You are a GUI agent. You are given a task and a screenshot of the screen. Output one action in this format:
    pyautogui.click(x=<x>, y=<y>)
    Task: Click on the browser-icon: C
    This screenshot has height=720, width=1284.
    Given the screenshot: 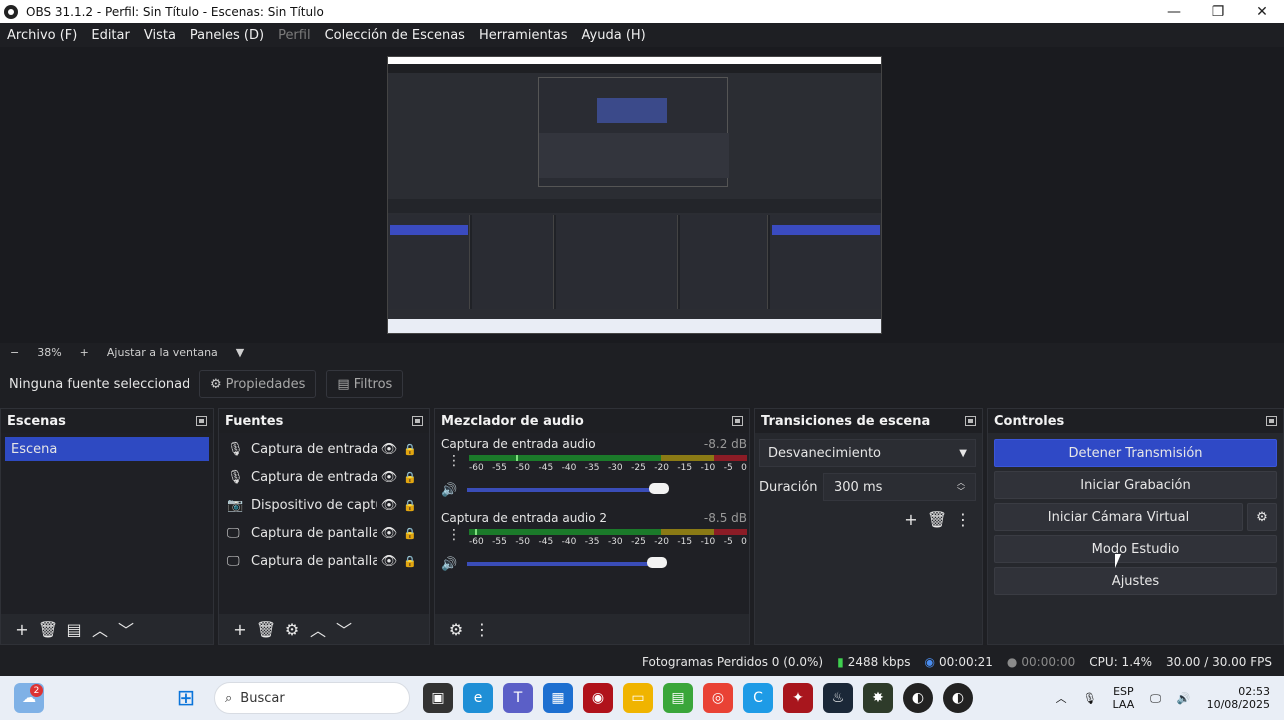 What is the action you would take?
    pyautogui.click(x=758, y=698)
    